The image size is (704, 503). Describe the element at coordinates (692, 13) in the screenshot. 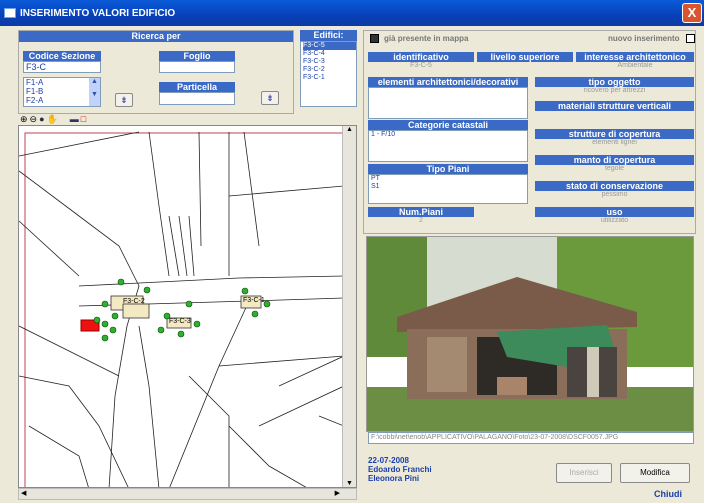

I see `close-button: X` at that location.